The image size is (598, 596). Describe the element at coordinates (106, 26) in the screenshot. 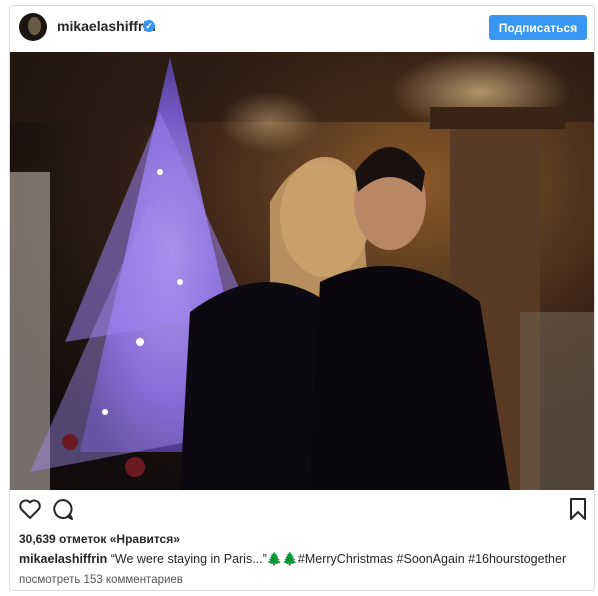

I see `username-link: mikaelashiffrin` at that location.